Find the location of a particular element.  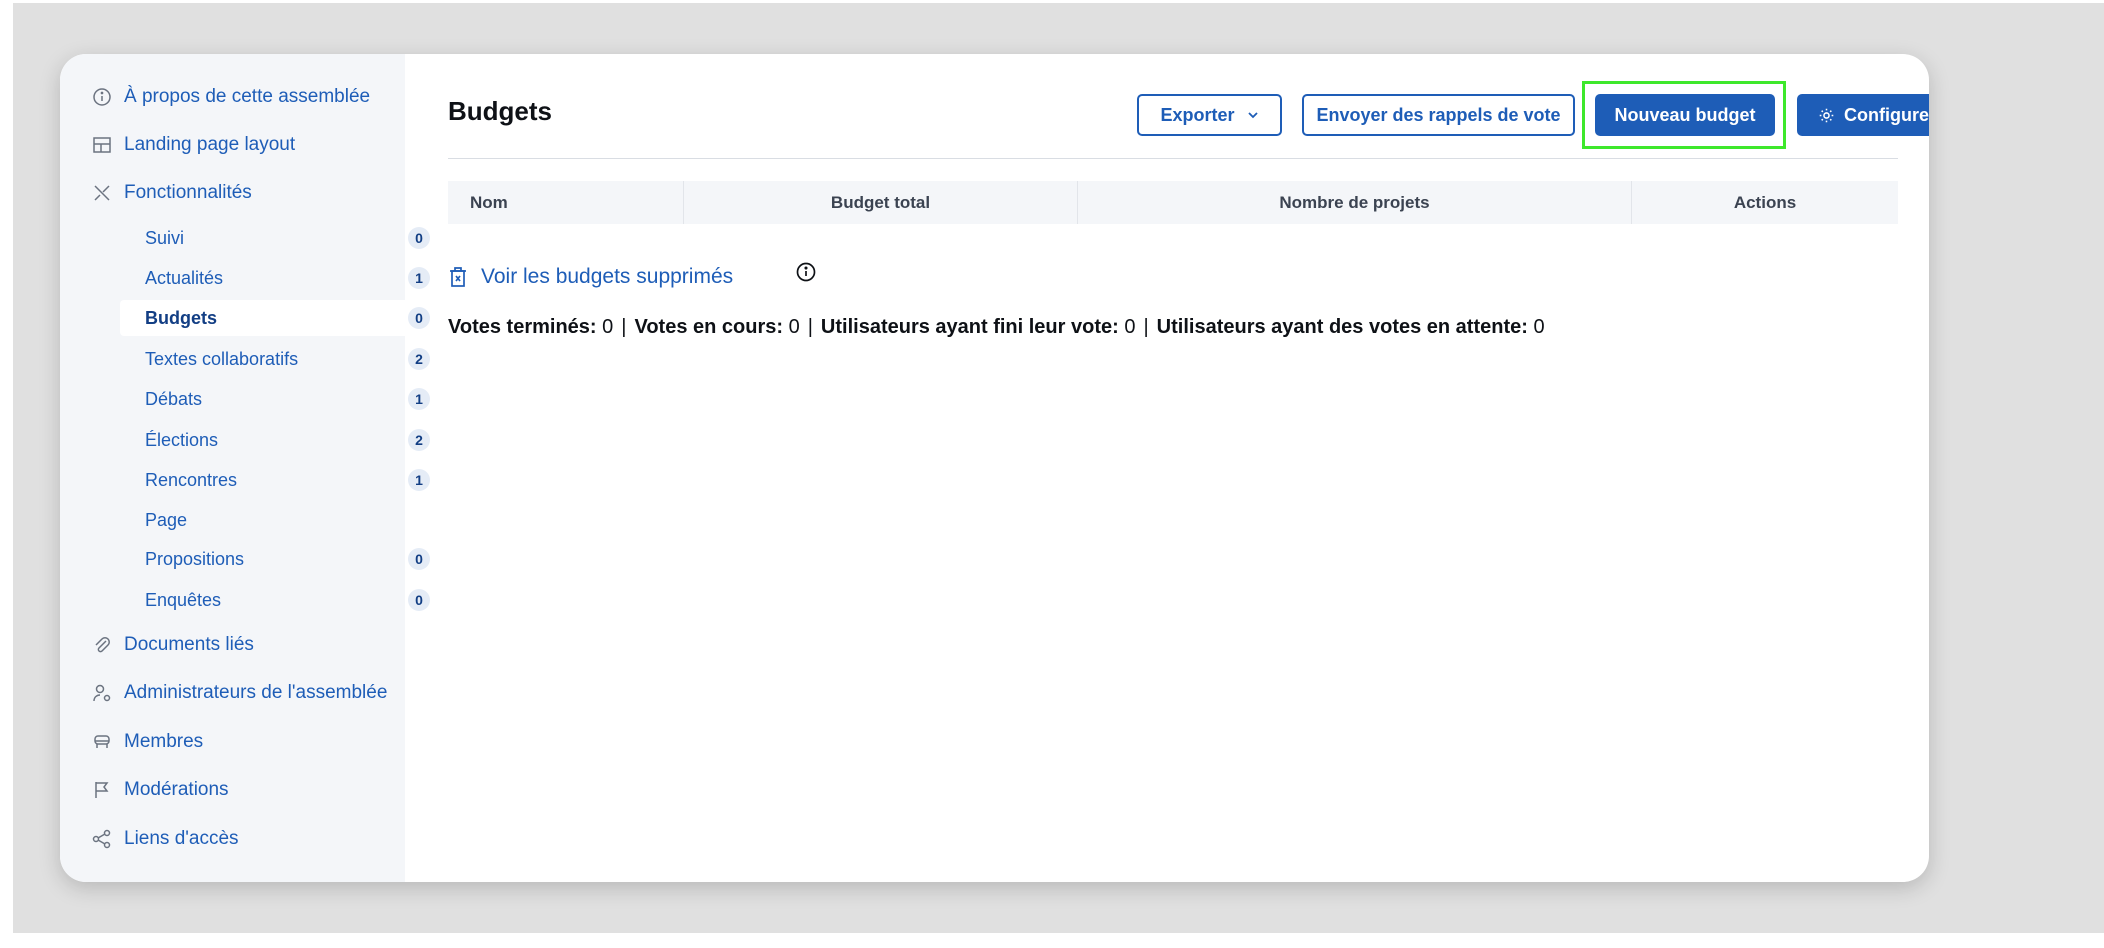

sidebar-item-label: Documents liés is located at coordinates (189, 644).